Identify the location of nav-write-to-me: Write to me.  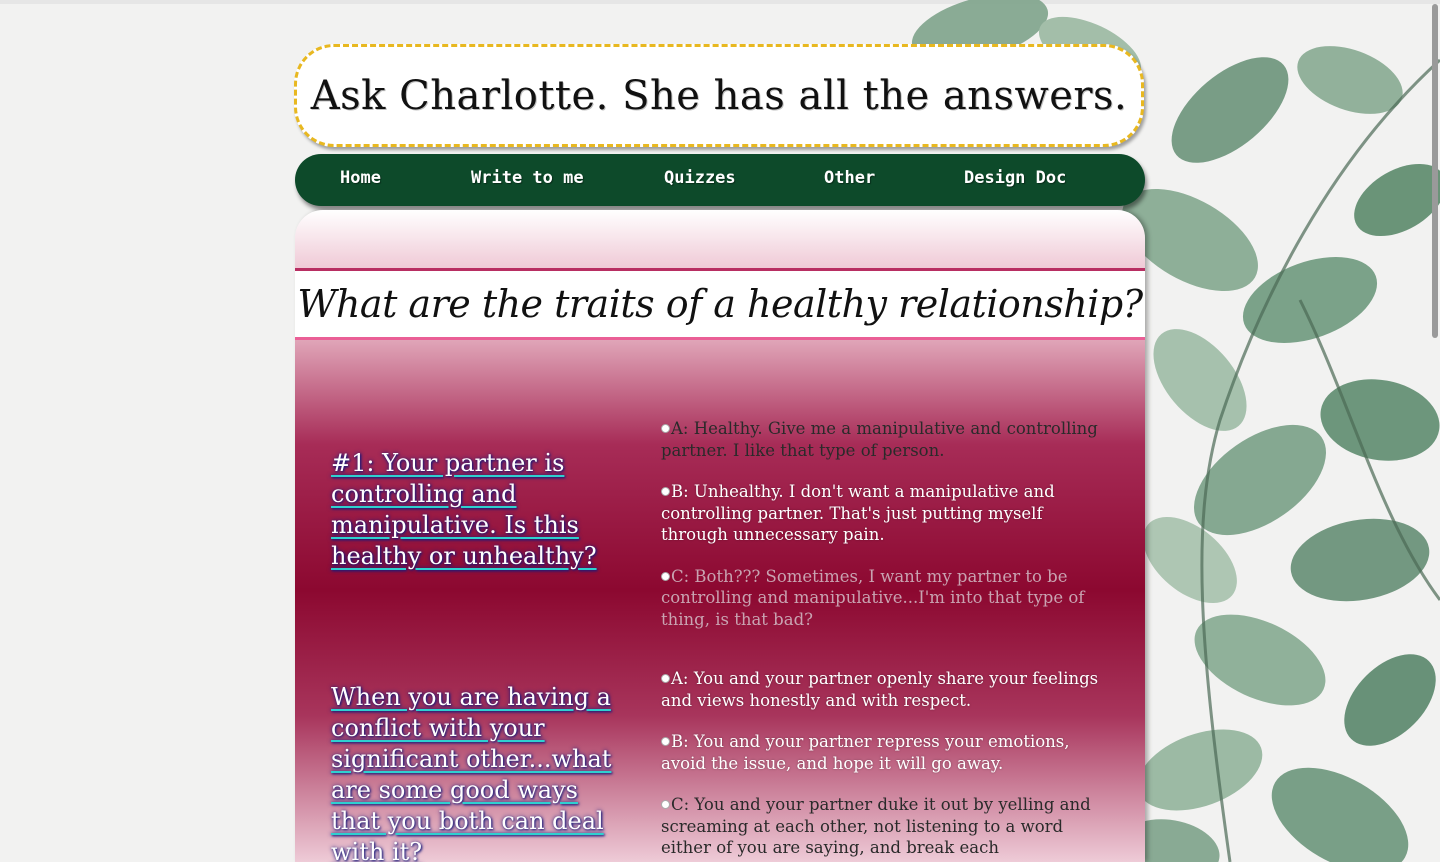
(527, 178).